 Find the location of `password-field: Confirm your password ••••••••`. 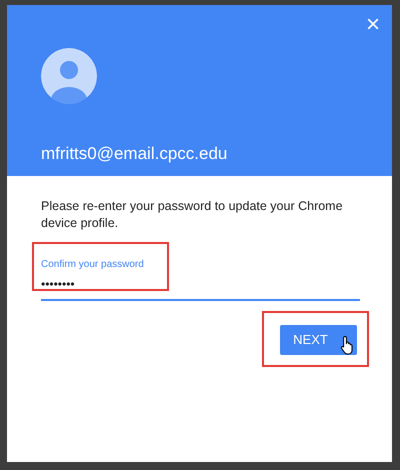

password-field: Confirm your password •••••••• is located at coordinates (200, 277).